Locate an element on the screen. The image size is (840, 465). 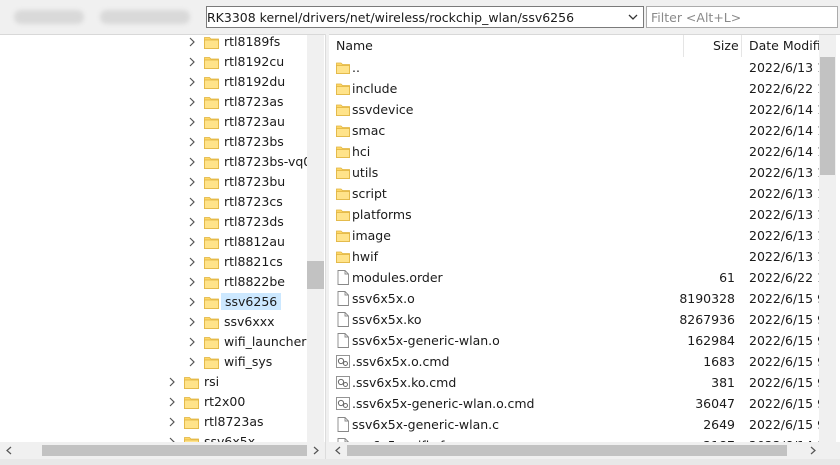
list-horizontal-scrollbar is located at coordinates (584, 450).